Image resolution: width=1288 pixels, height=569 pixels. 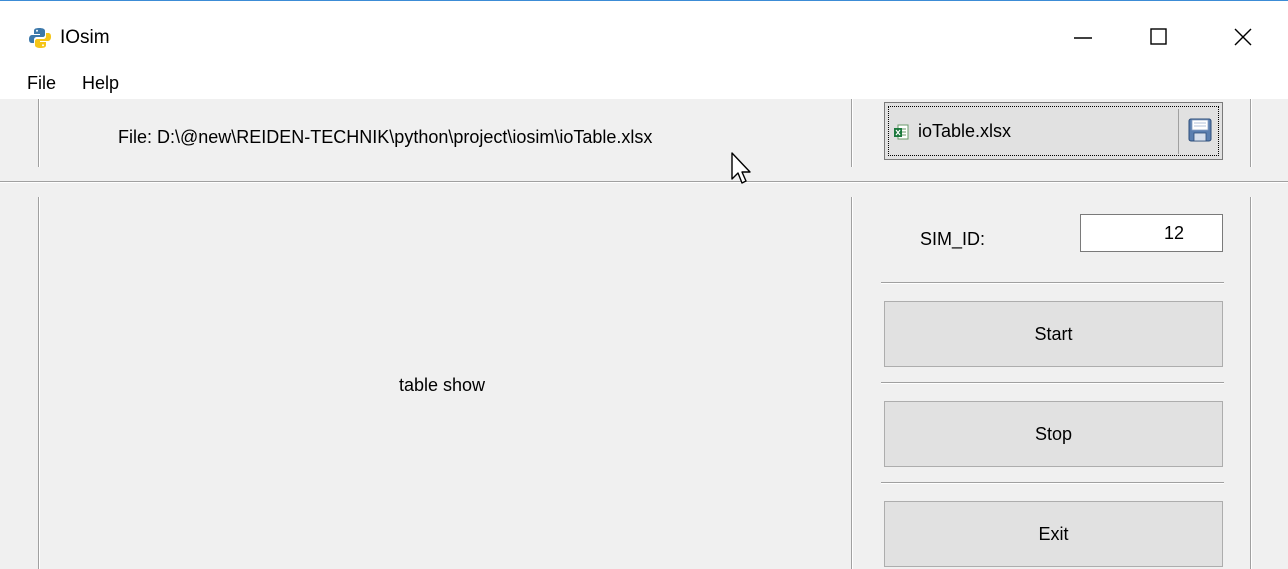 What do you see at coordinates (40, 38) in the screenshot?
I see `python-app-icon` at bounding box center [40, 38].